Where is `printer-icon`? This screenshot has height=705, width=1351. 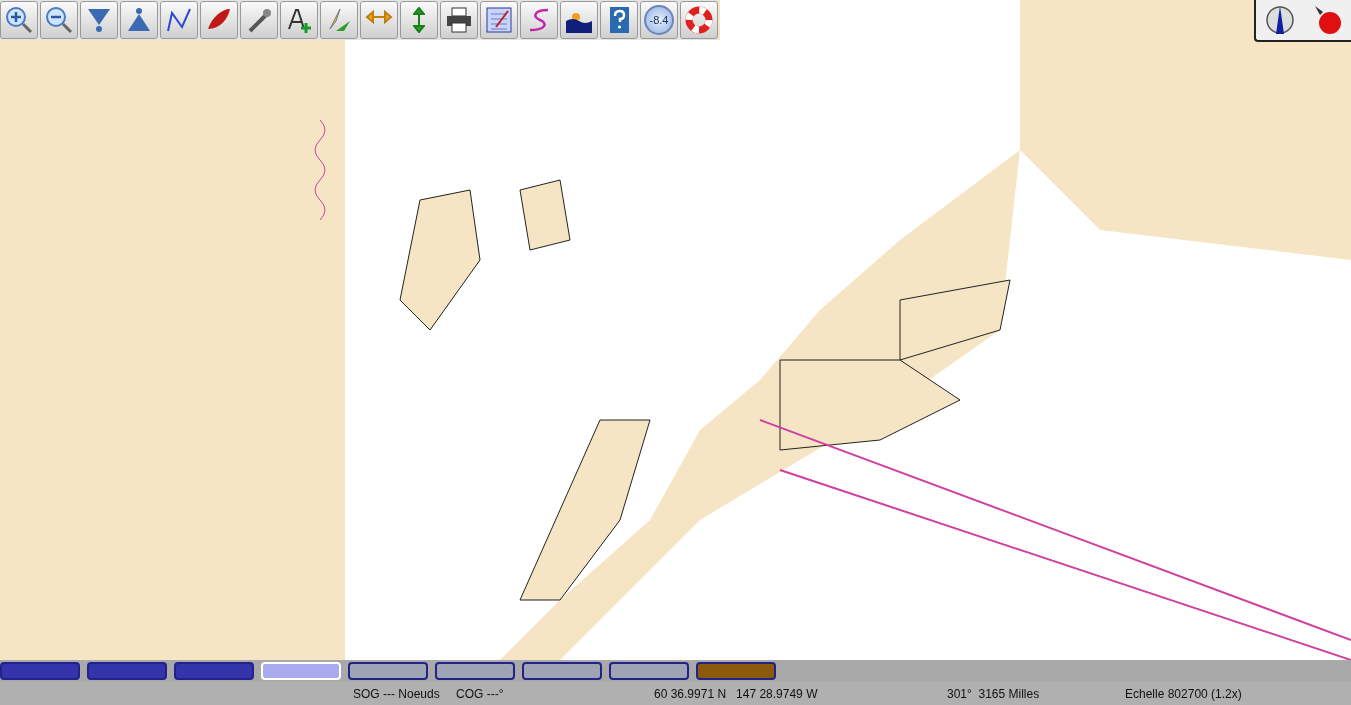
printer-icon is located at coordinates (459, 20).